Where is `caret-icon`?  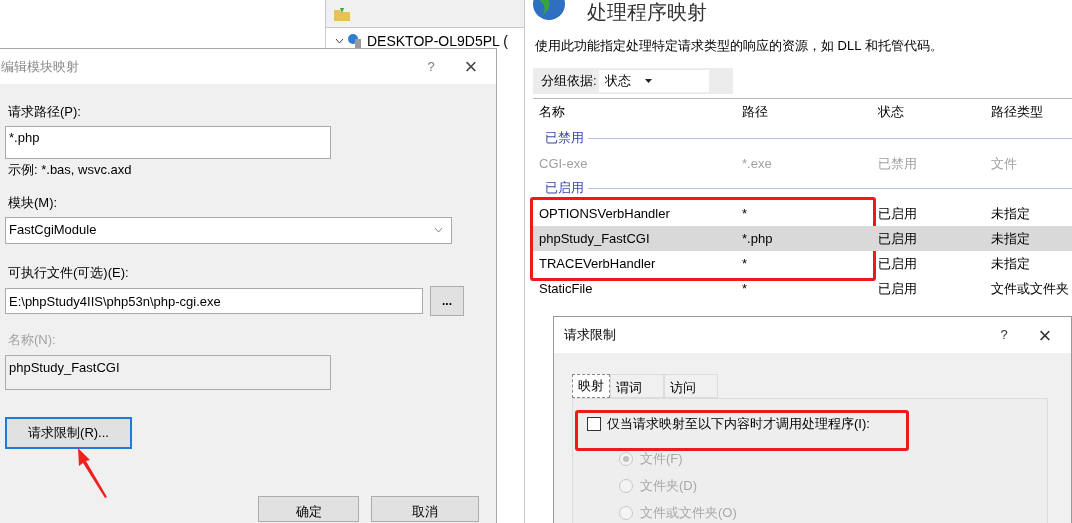 caret-icon is located at coordinates (339, 41).